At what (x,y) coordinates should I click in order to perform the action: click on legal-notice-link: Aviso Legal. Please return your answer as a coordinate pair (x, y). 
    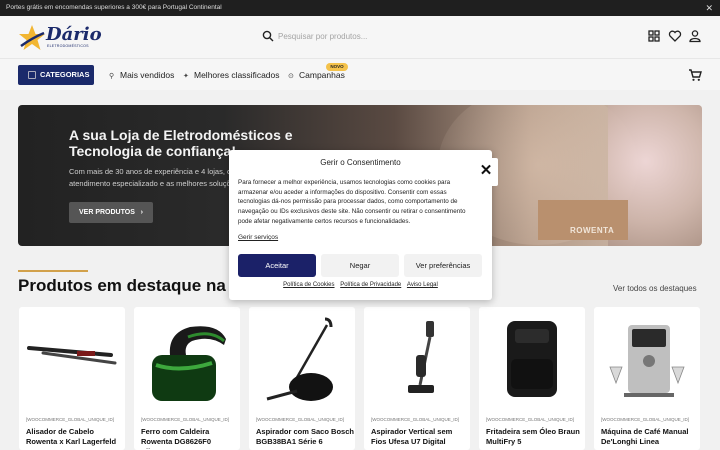
    Looking at the image, I should click on (422, 285).